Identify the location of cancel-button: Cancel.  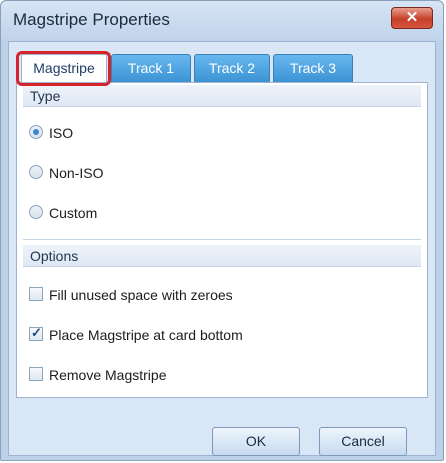
(363, 441).